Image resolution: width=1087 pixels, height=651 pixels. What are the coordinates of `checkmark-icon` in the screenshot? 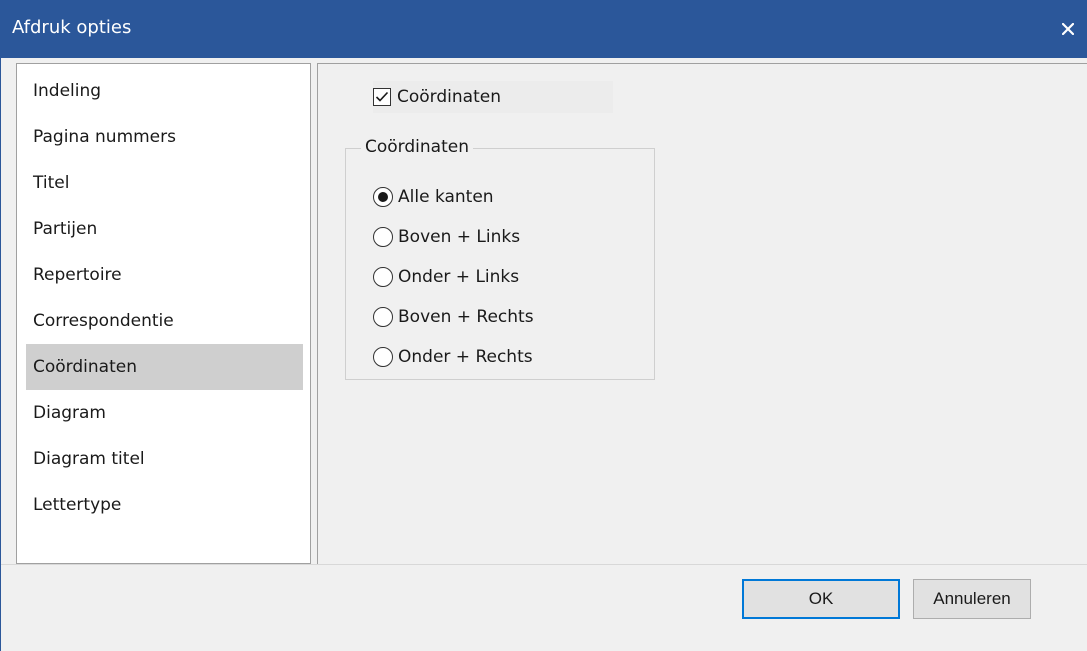 It's located at (382, 96).